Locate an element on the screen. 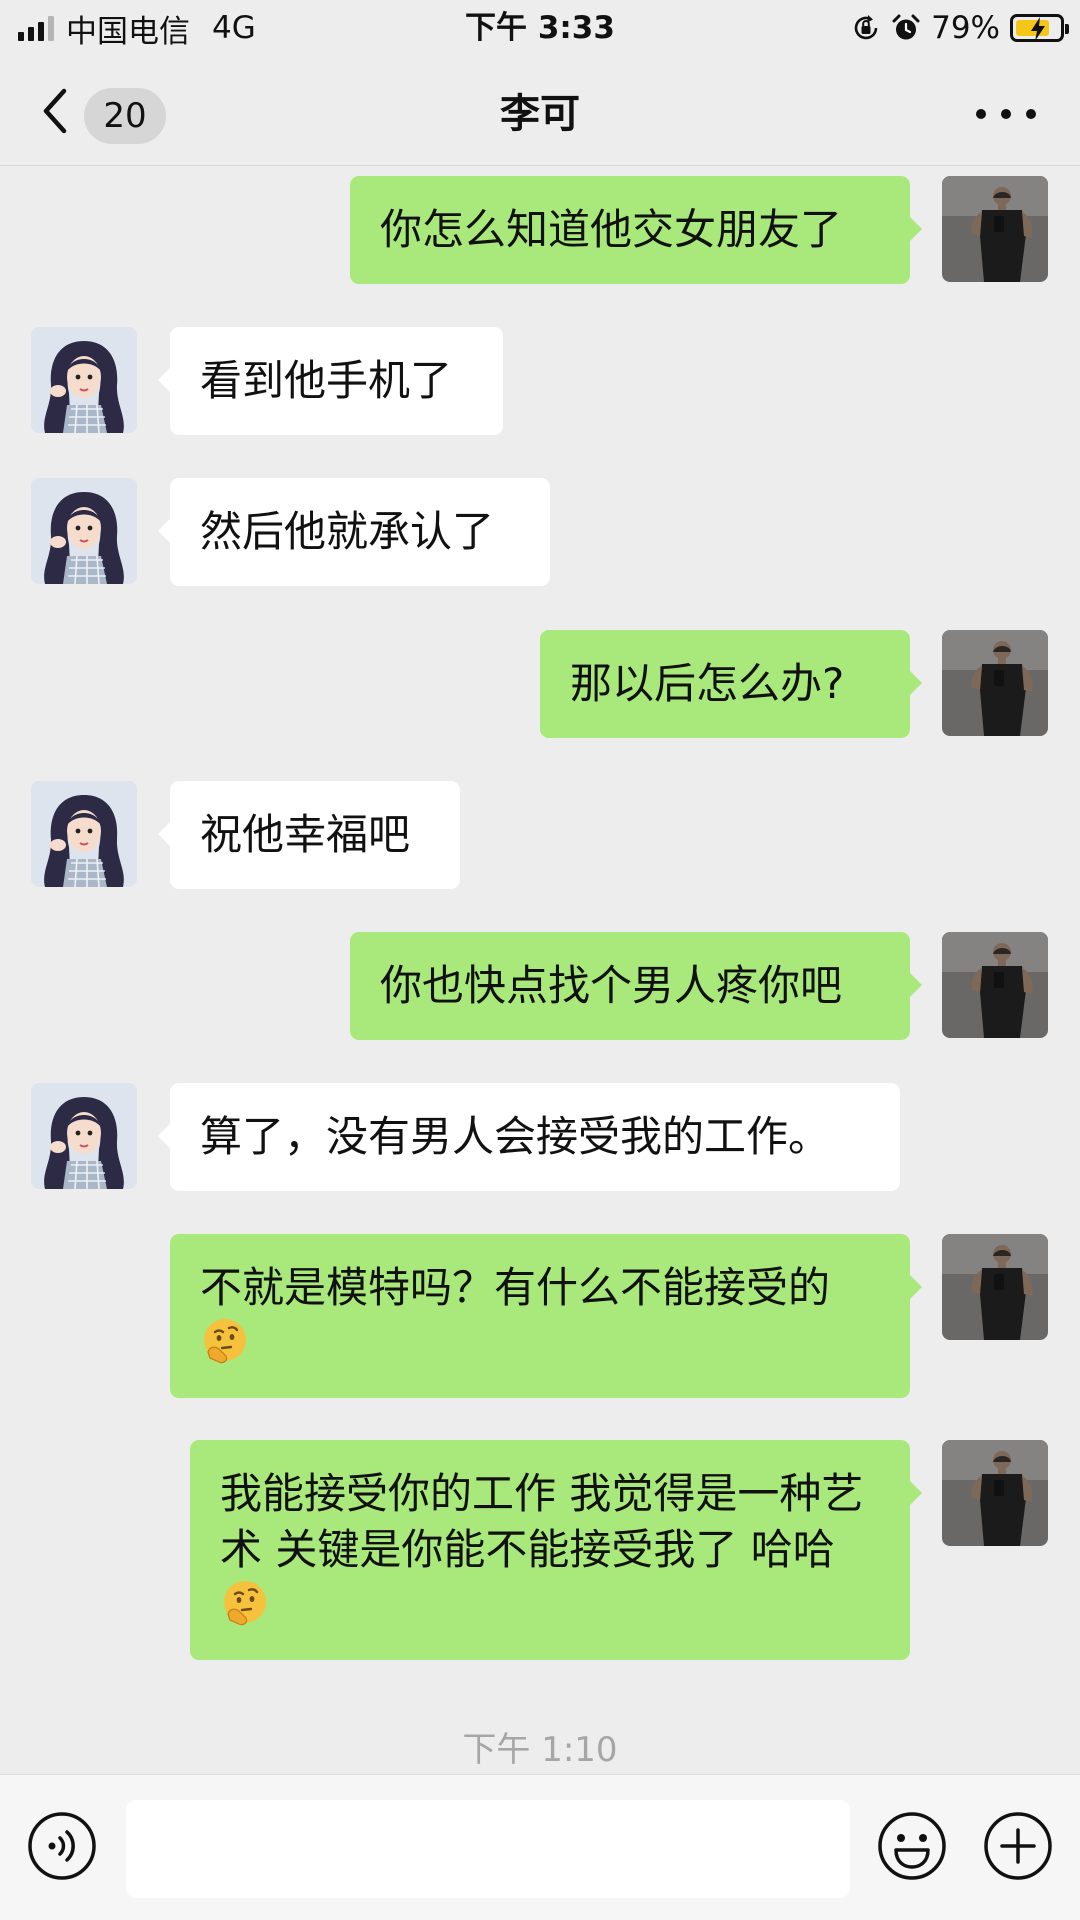 This screenshot has width=1080, height=1920. message-text: 你也快点找个男人疼你吧 is located at coordinates (611, 985).